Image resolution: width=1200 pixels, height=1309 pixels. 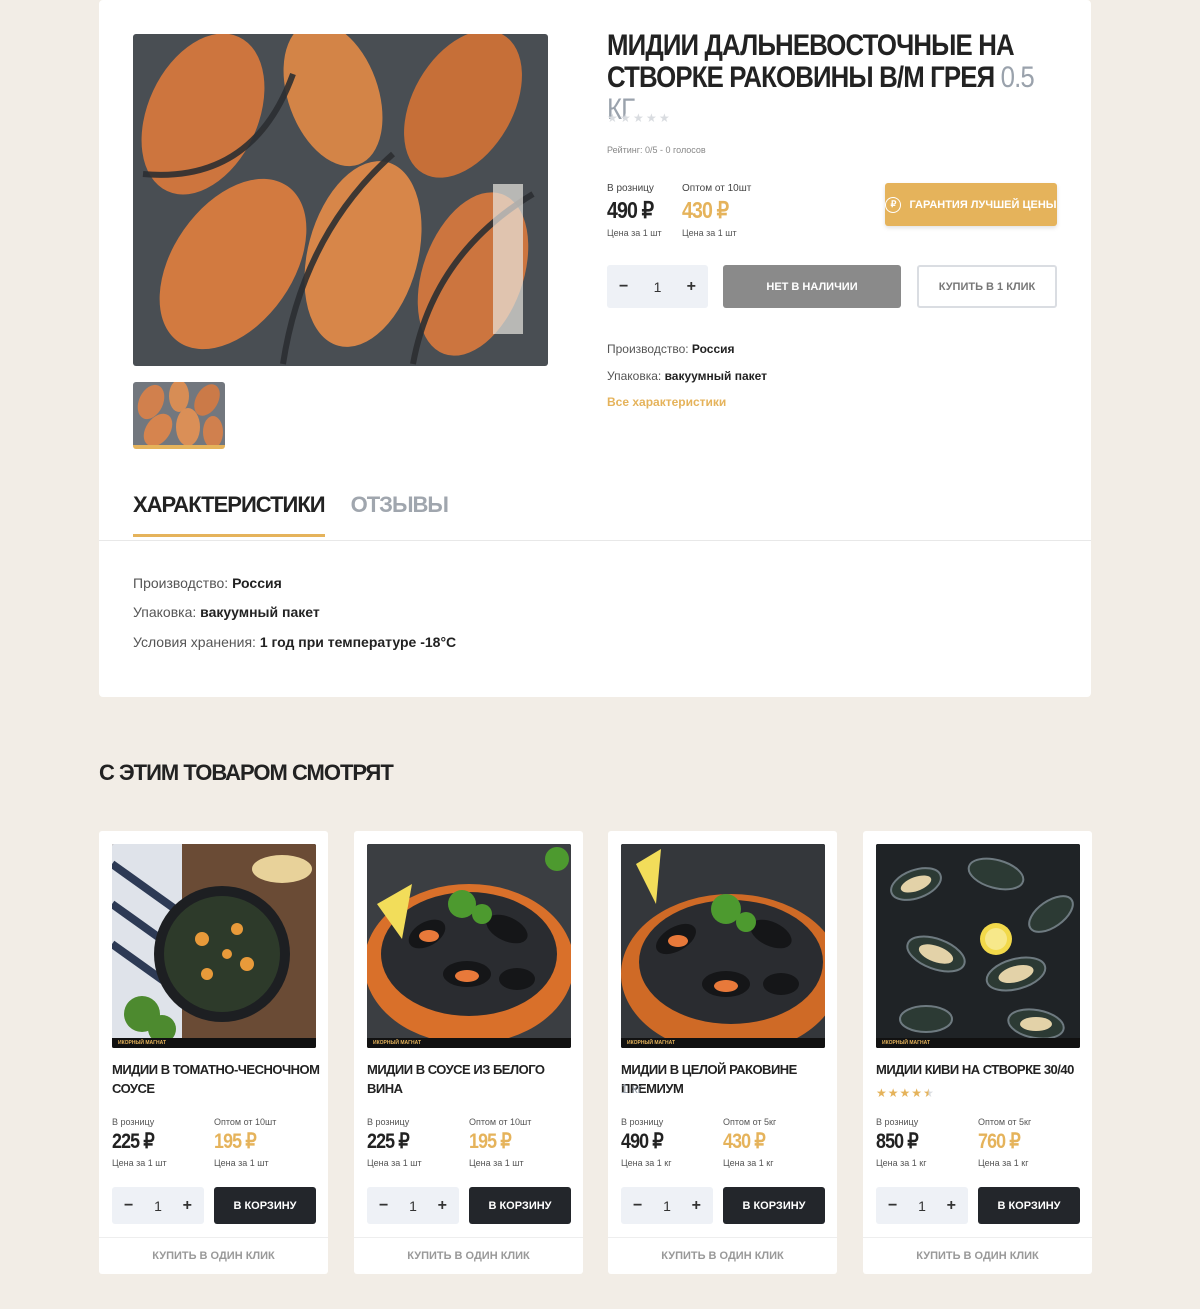 I want to click on char-key: Условия хранения:, so click(x=194, y=642).